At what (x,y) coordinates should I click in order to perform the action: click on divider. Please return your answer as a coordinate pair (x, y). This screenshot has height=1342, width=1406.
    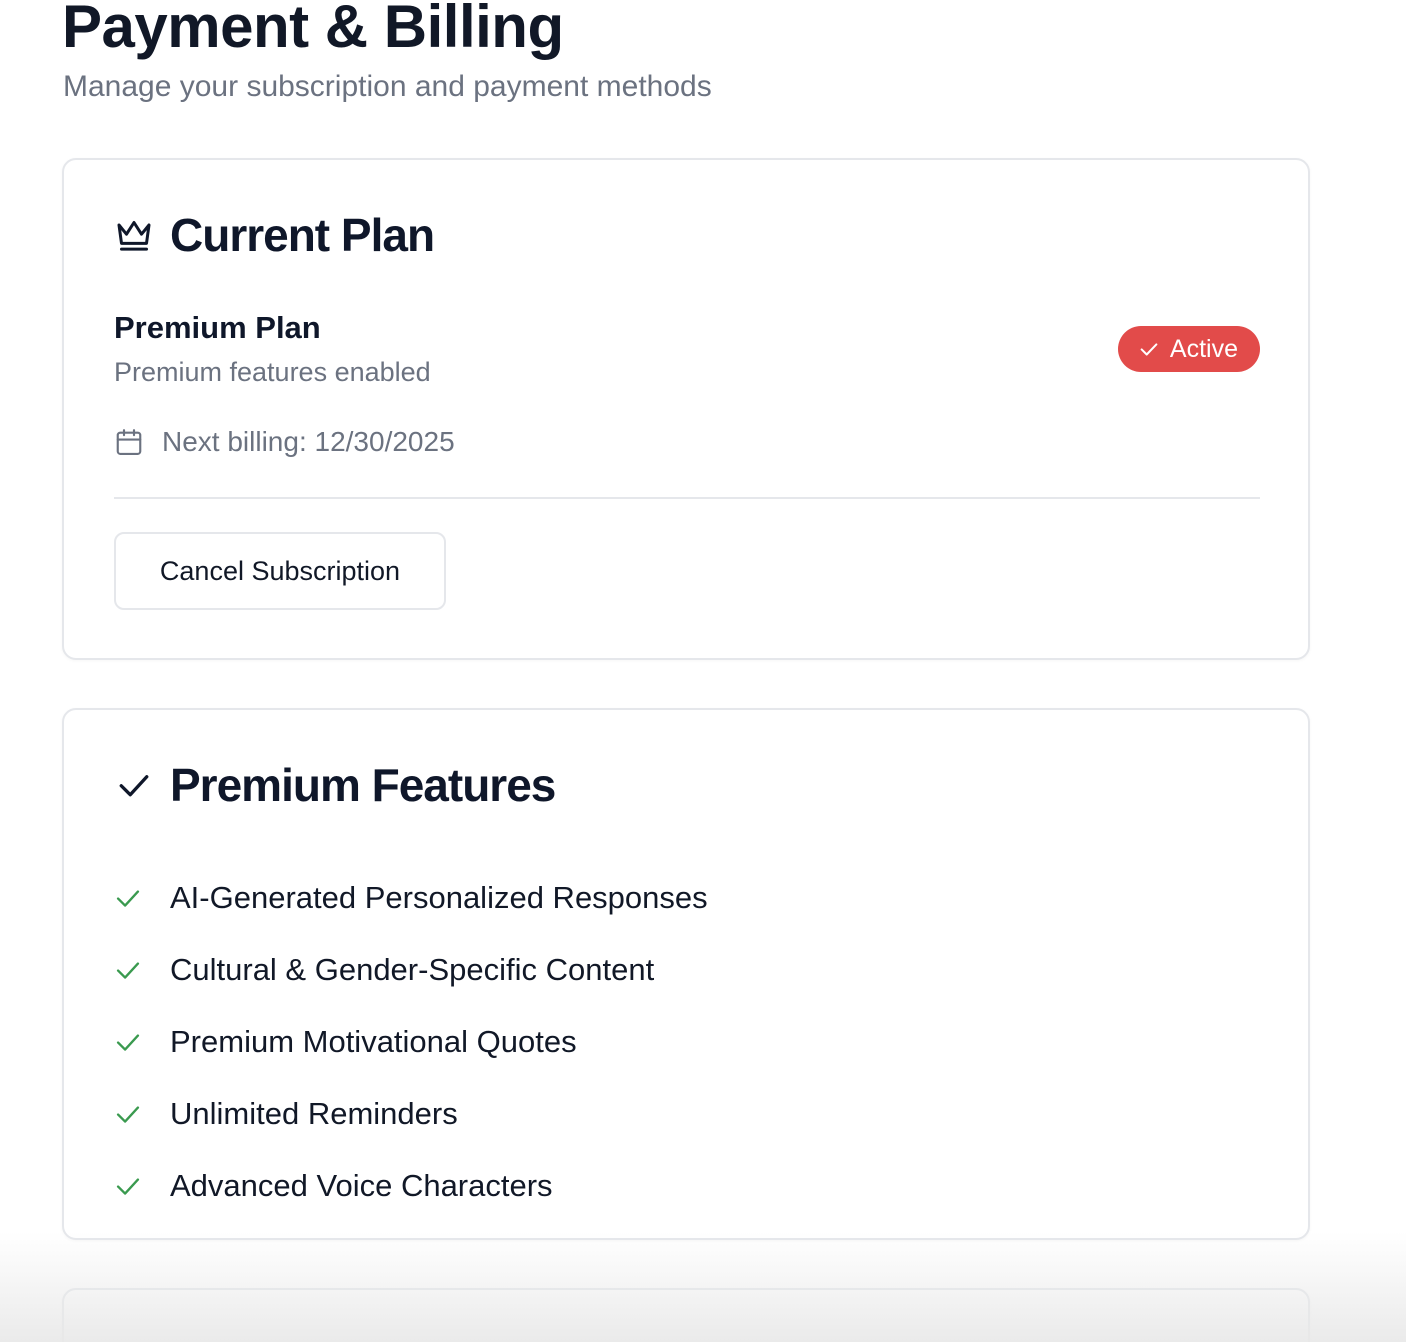
    Looking at the image, I should click on (687, 498).